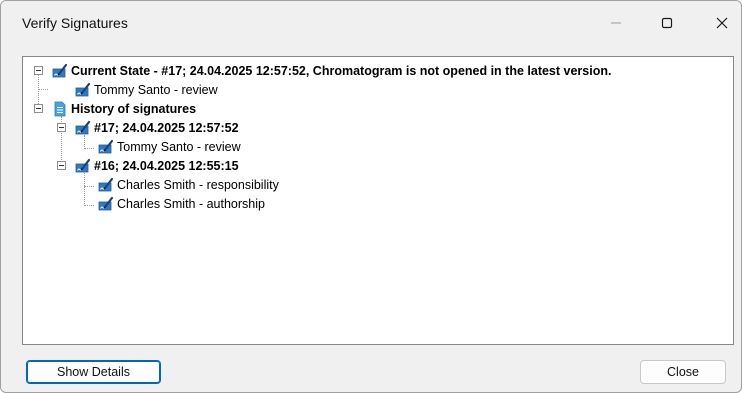  Describe the element at coordinates (683, 372) in the screenshot. I see `close-button: Close` at that location.